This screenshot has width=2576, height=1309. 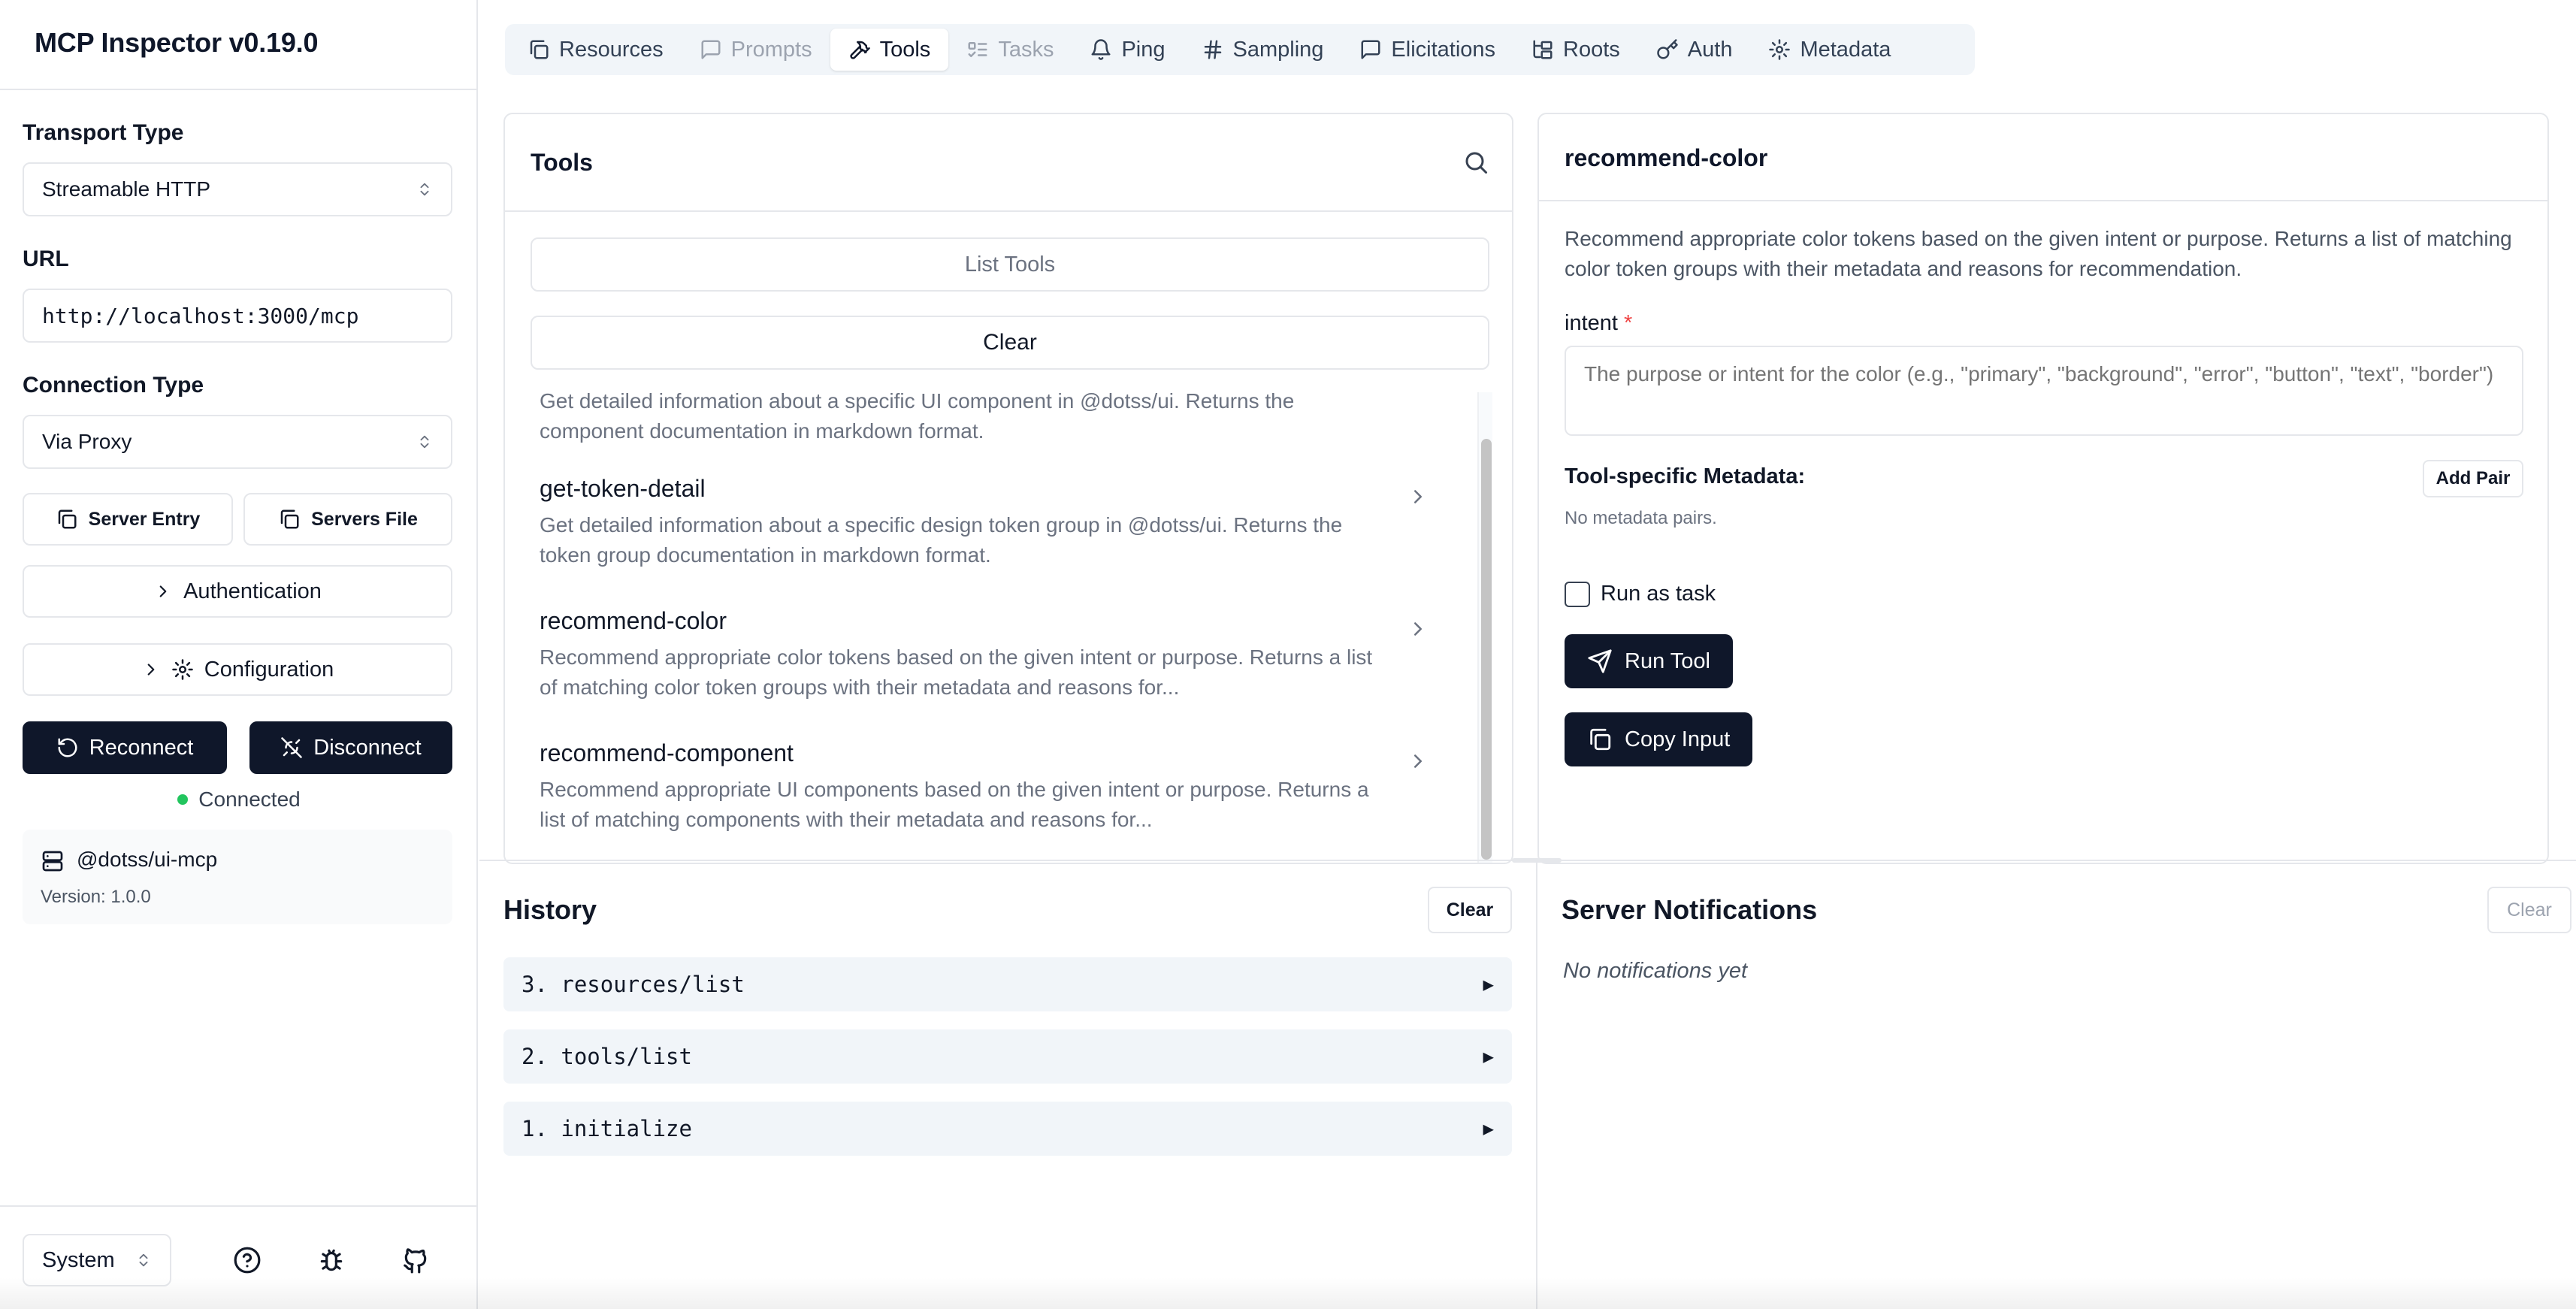 What do you see at coordinates (1101, 49) in the screenshot?
I see `bell-icon` at bounding box center [1101, 49].